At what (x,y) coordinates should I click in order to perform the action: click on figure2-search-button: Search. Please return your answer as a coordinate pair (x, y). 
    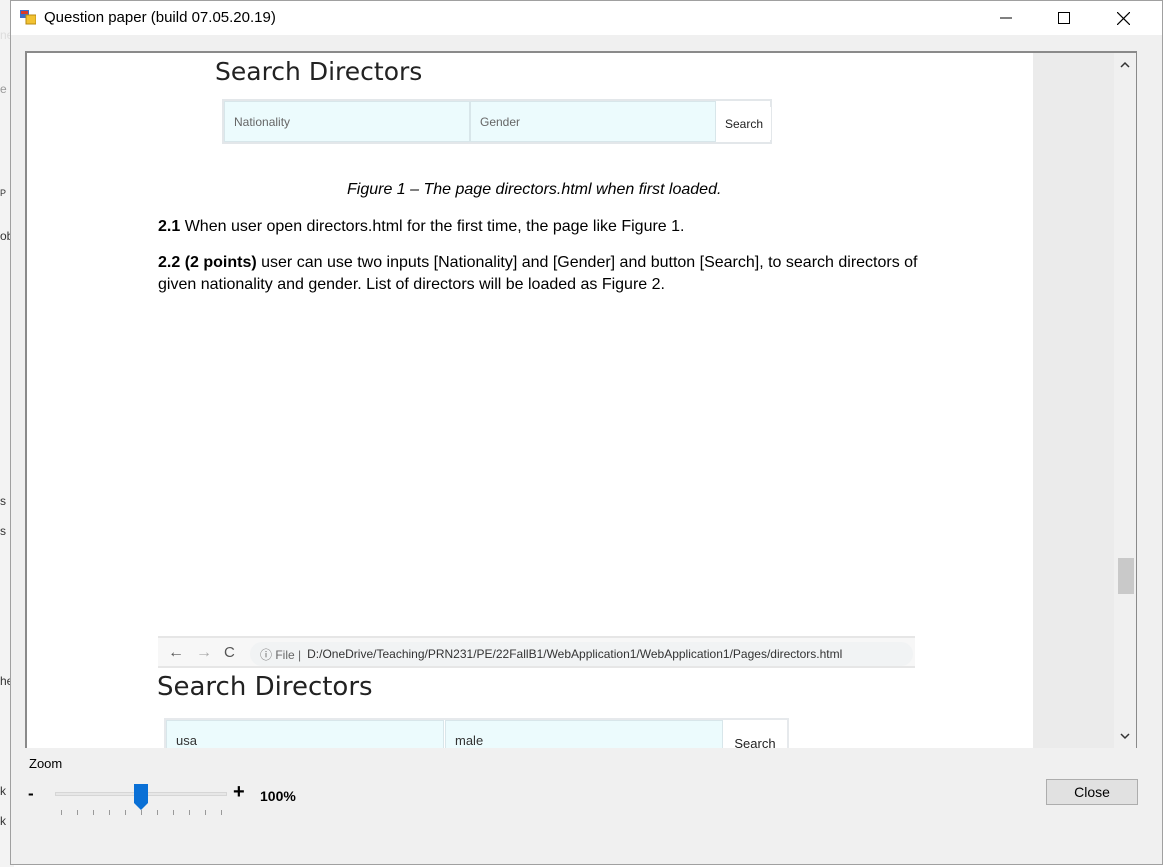
    Looking at the image, I should click on (755, 738).